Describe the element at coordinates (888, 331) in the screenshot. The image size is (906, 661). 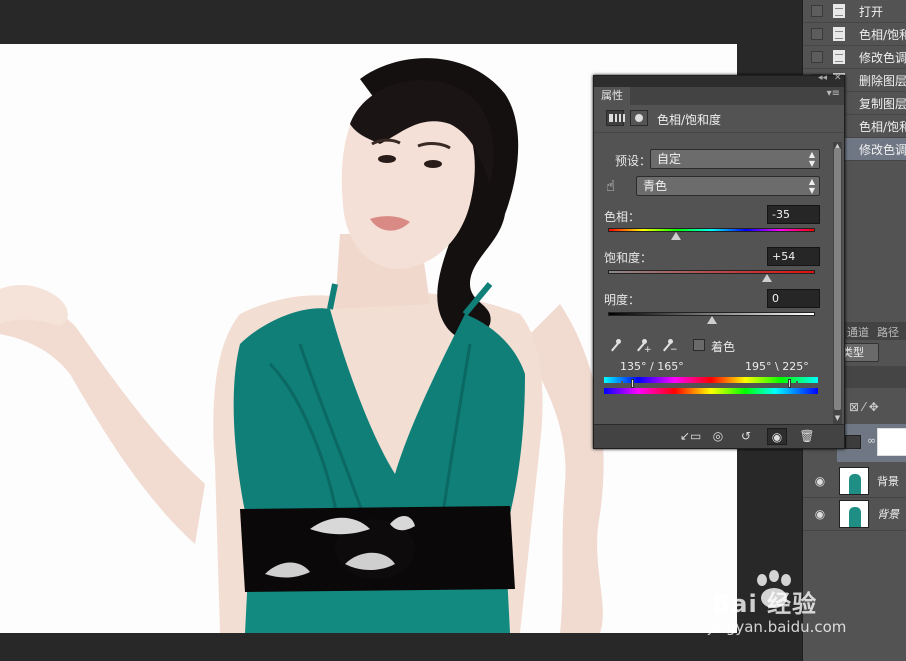
I see `tab-paths: 路径` at that location.